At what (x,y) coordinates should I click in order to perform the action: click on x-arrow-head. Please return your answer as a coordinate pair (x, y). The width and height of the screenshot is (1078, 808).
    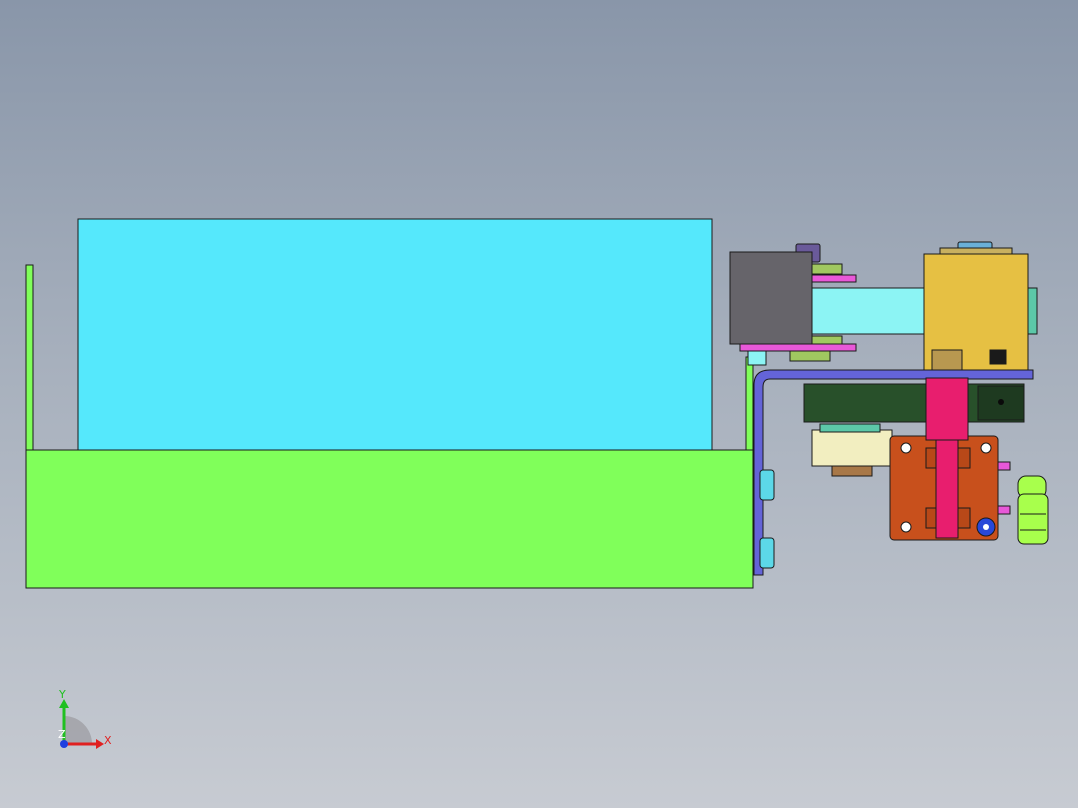
    Looking at the image, I should click on (100, 744).